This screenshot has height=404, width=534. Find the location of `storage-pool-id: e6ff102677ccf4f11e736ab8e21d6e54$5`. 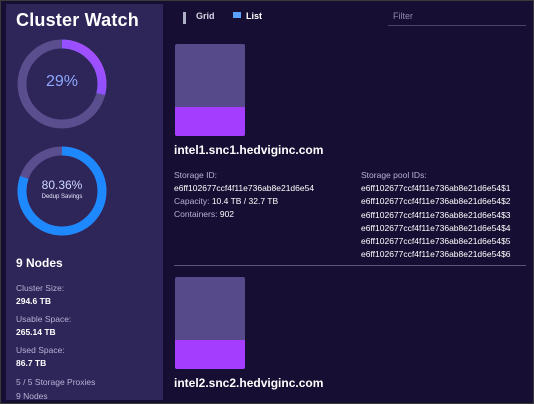

storage-pool-id: e6ff102677ccf4f11e736ab8e21d6e54$5 is located at coordinates (436, 241).